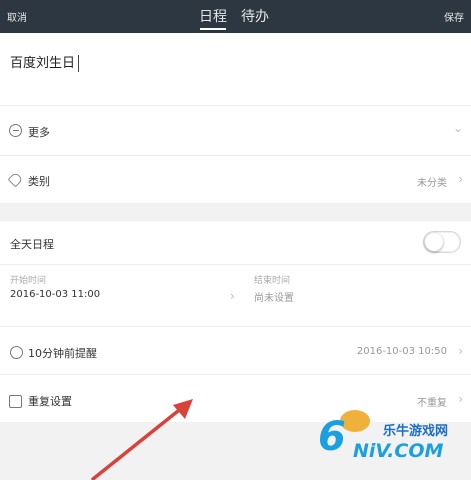 The image size is (471, 480). What do you see at coordinates (332, 437) in the screenshot?
I see `watermark-digit: 6` at bounding box center [332, 437].